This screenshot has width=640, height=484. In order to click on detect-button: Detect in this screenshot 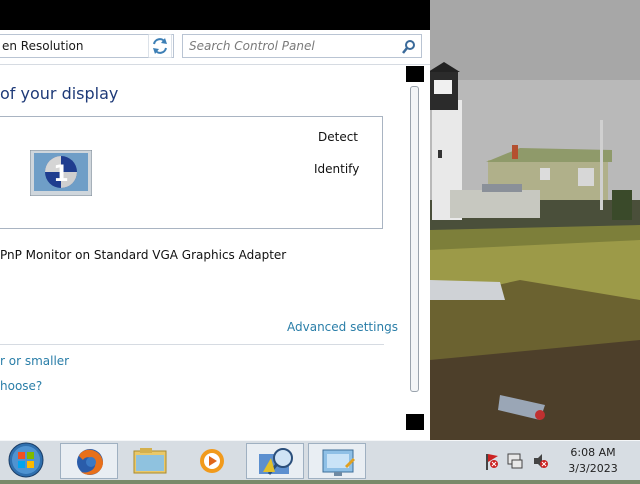, I will do `click(338, 137)`.